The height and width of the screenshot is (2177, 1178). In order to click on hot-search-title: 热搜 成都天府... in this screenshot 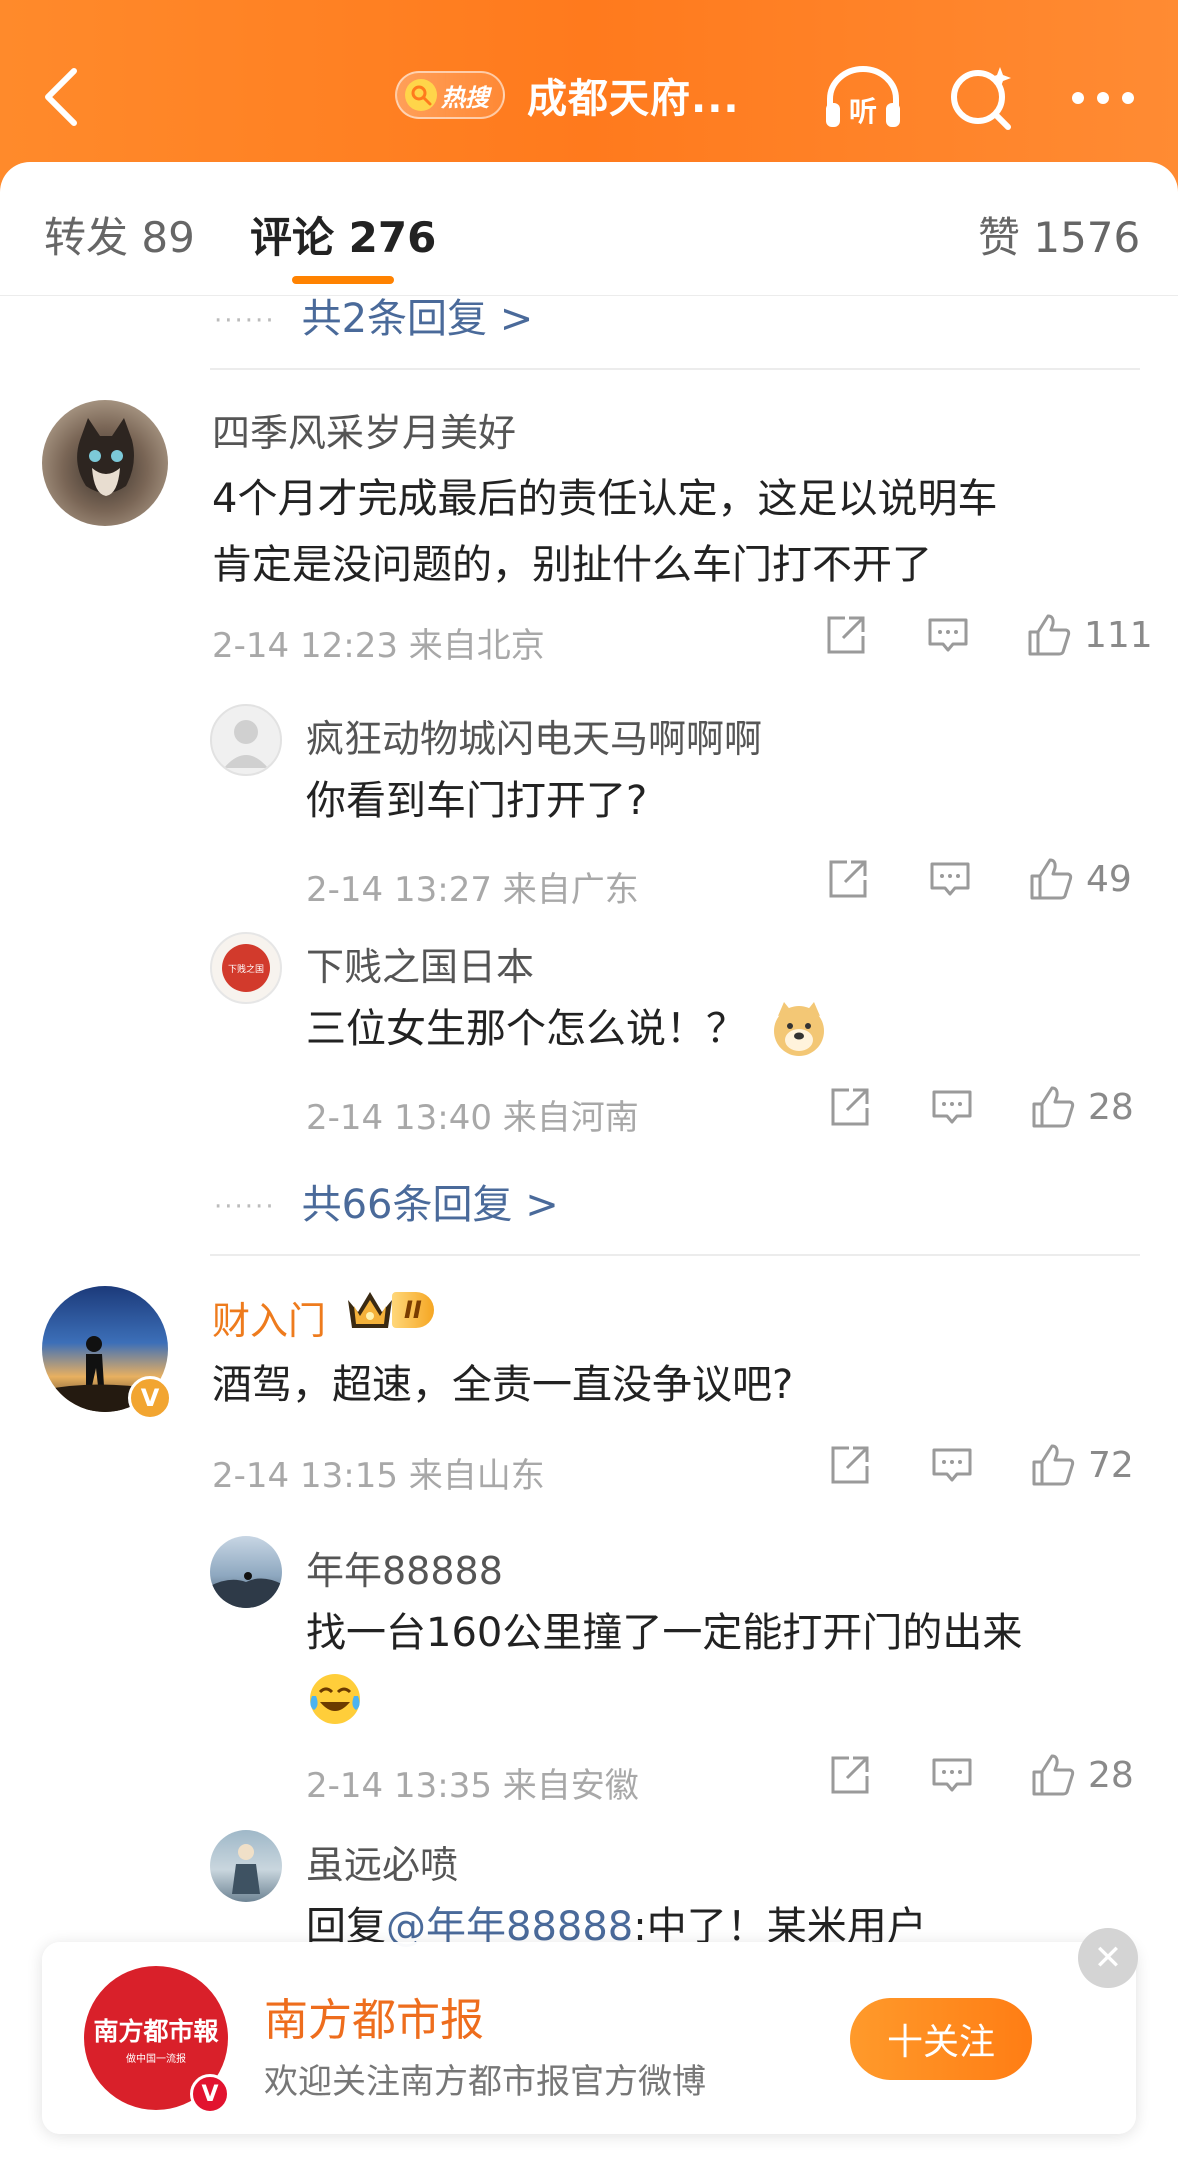, I will do `click(567, 95)`.